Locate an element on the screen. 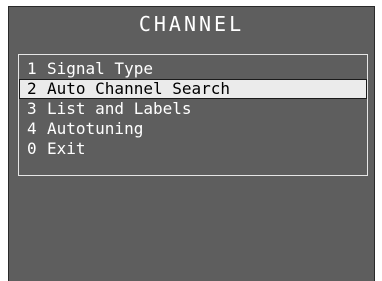 The width and height of the screenshot is (382, 281). menu-title: CHANNEL is located at coordinates (191, 24).